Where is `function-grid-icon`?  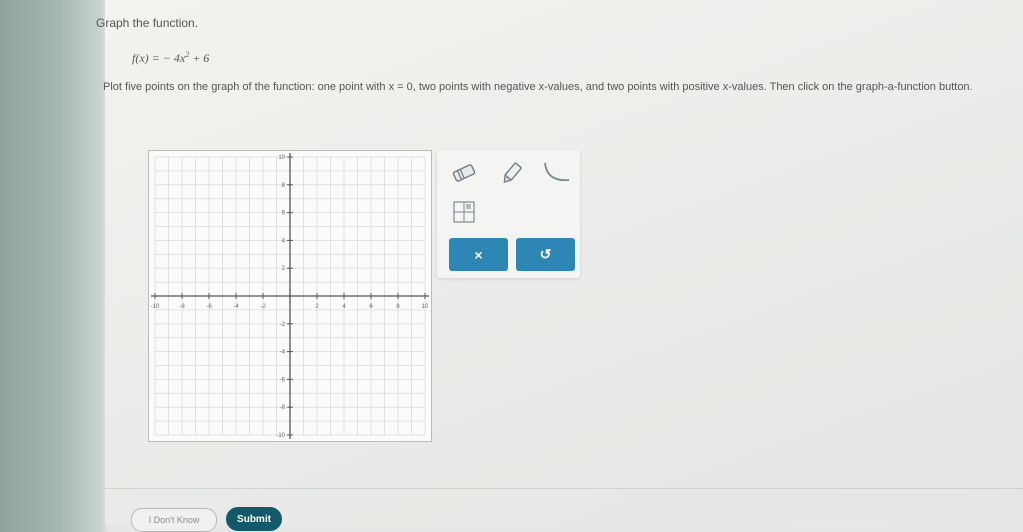
function-grid-icon is located at coordinates (464, 212).